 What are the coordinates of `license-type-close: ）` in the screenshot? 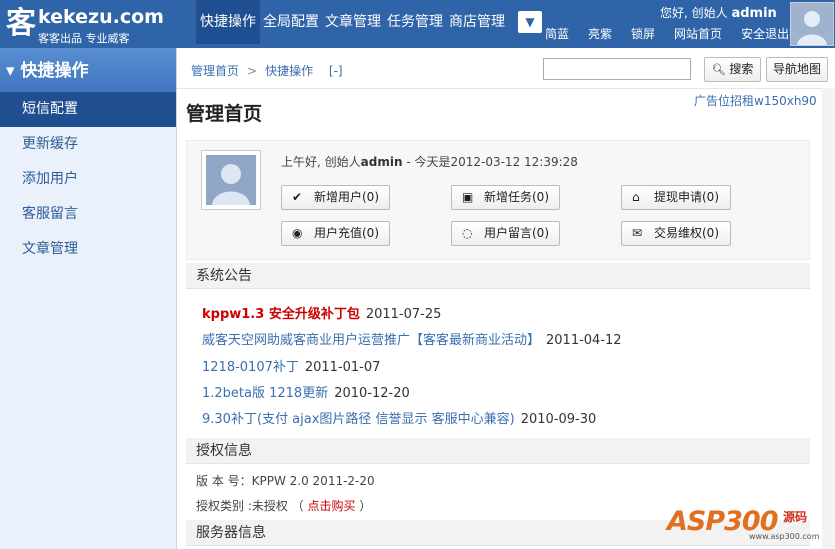 It's located at (365, 506).